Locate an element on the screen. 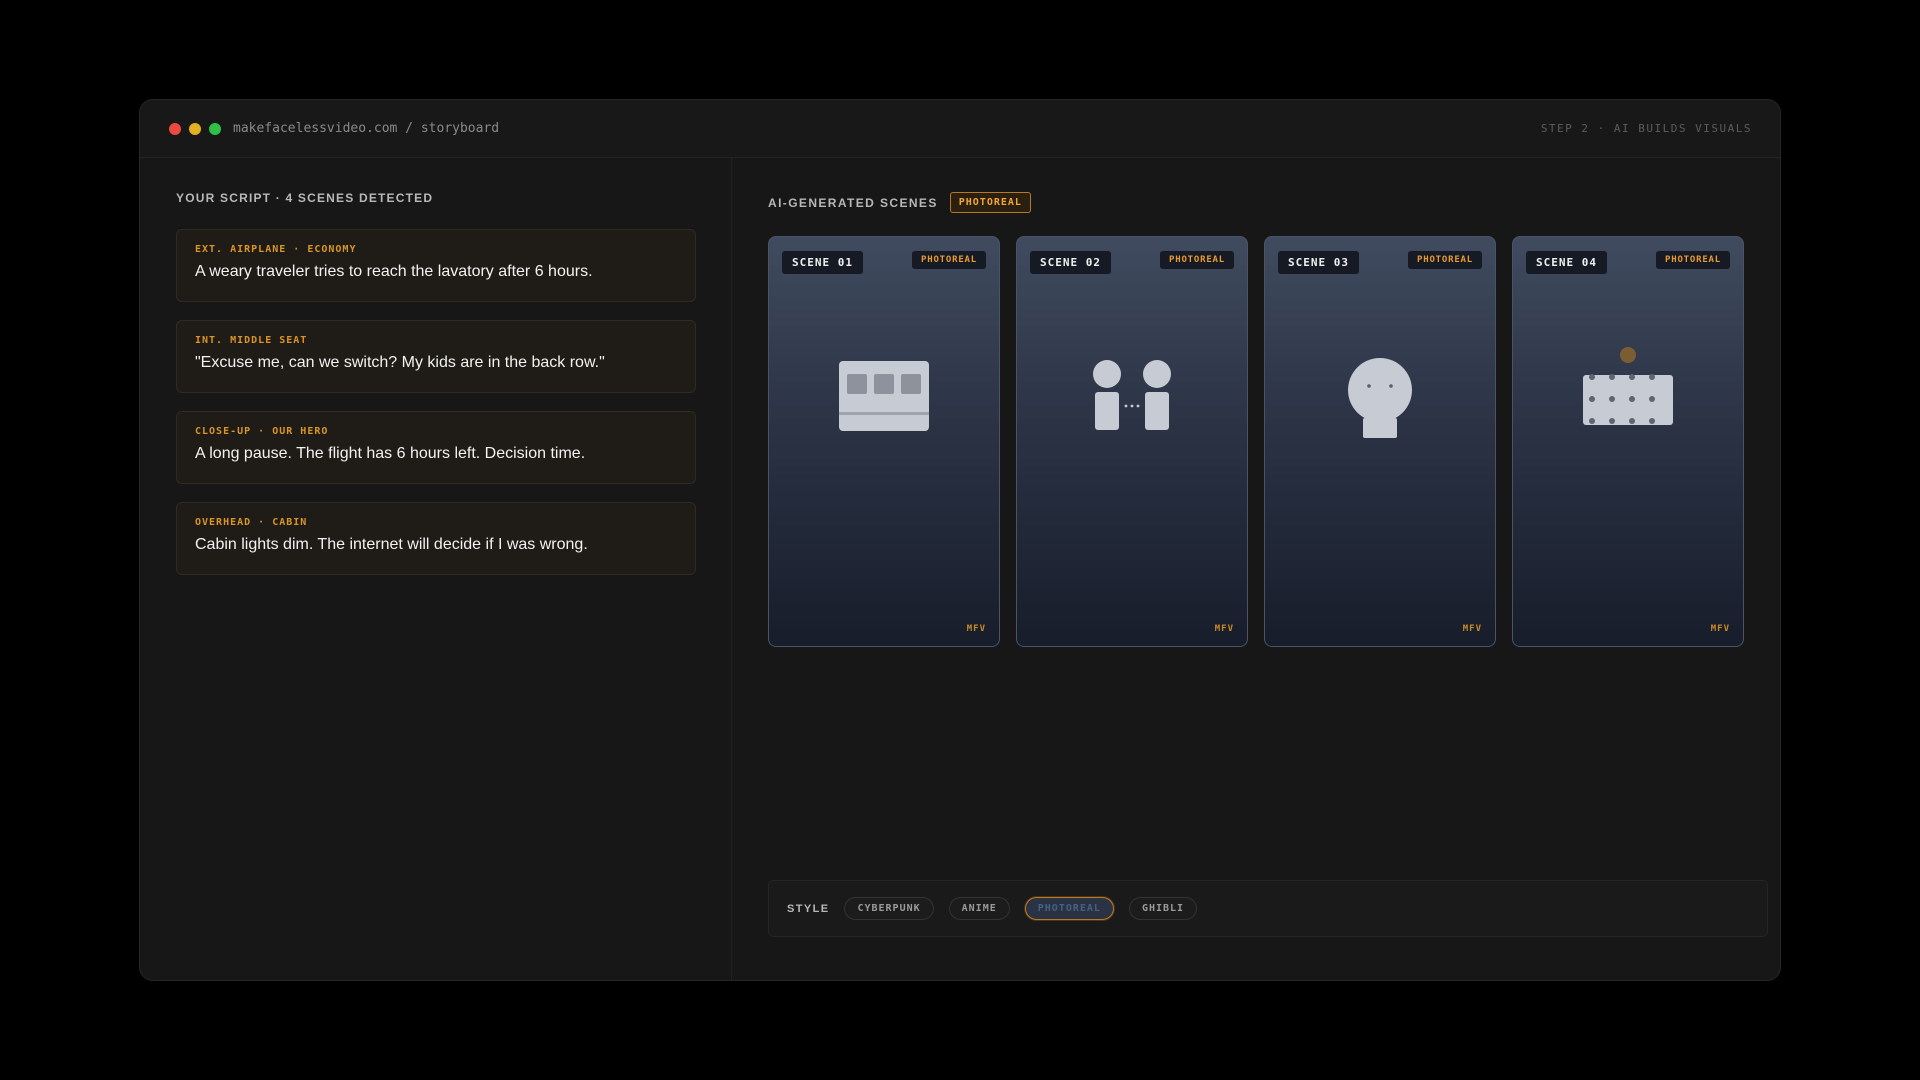 The height and width of the screenshot is (1080, 1920). two-people-talking-icon is located at coordinates (1132, 395).